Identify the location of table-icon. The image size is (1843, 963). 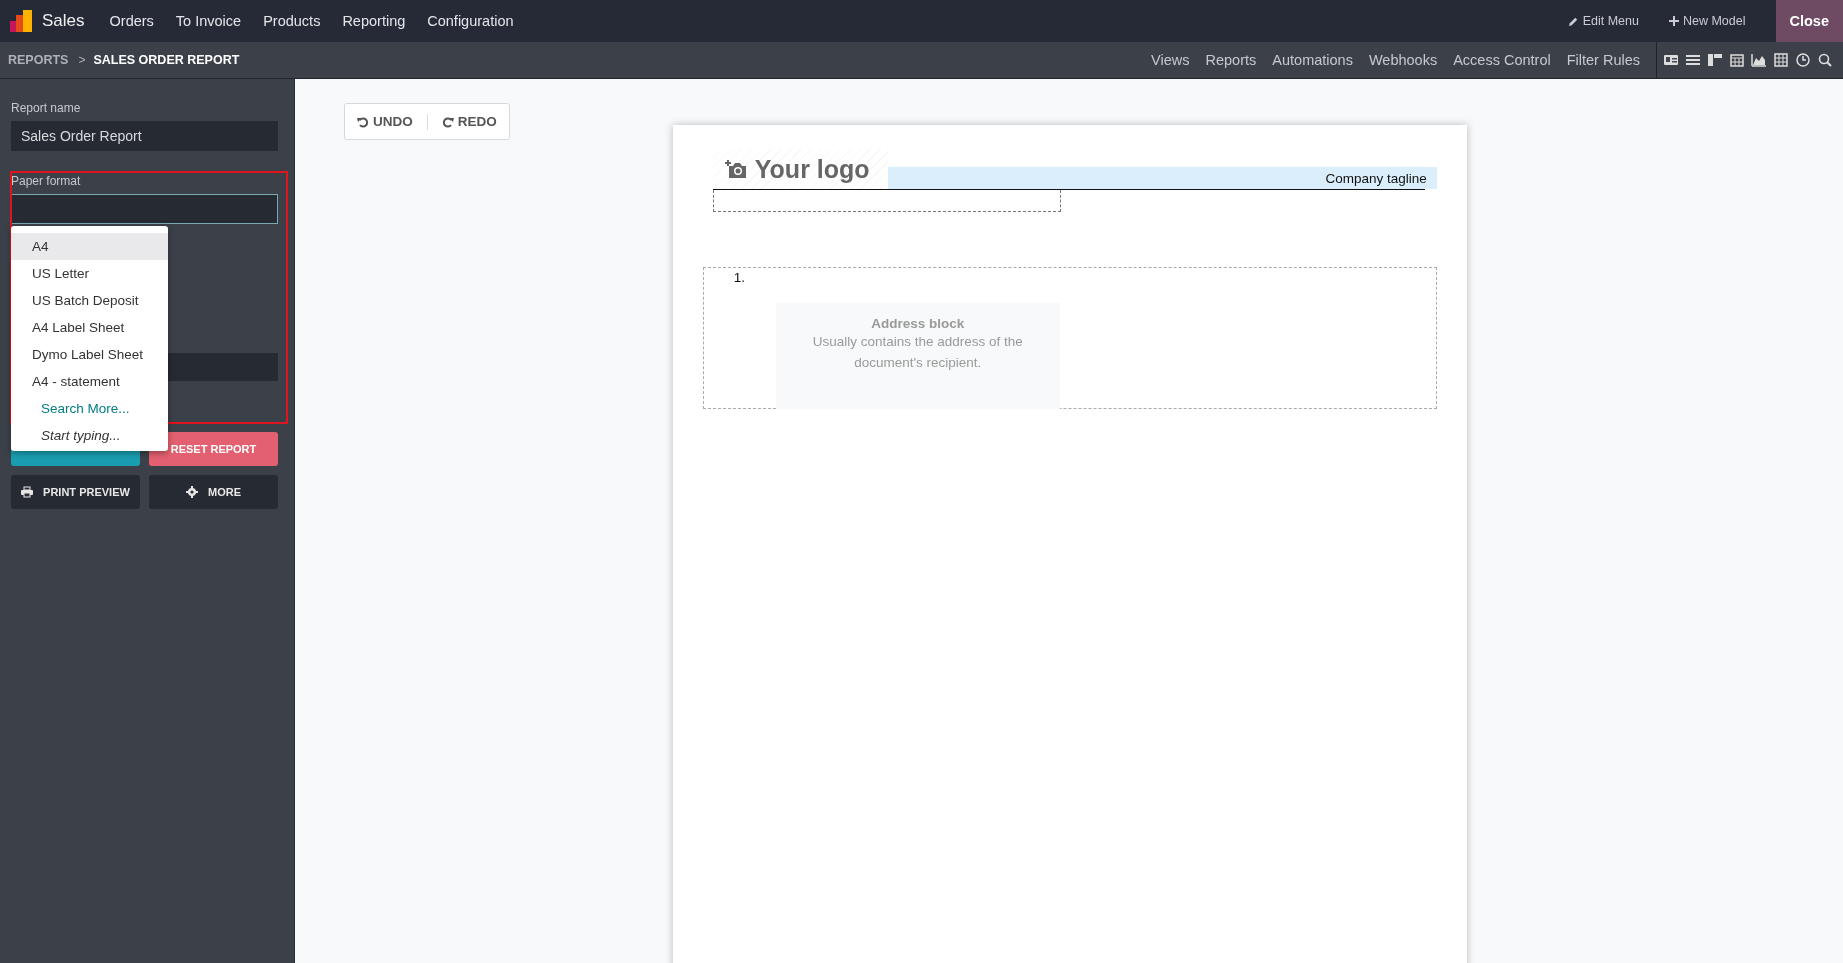
(1781, 60).